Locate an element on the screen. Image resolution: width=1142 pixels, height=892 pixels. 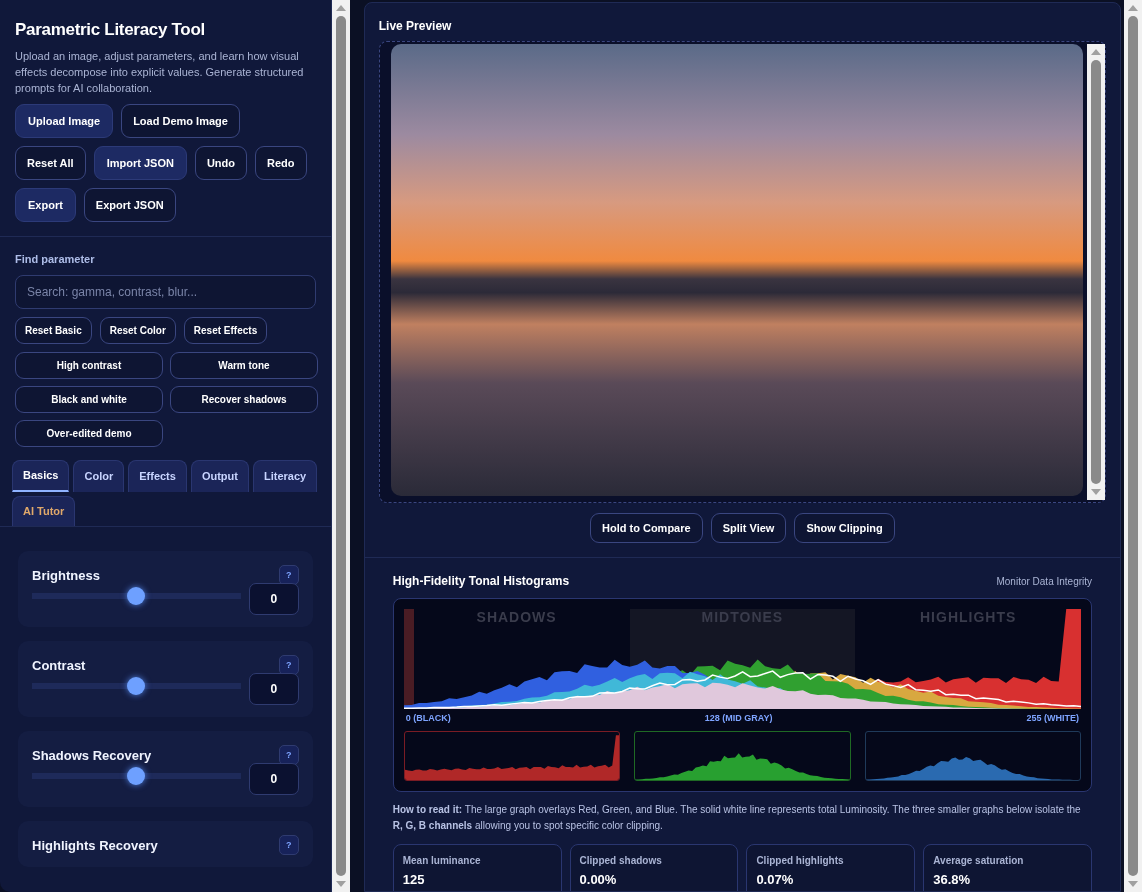
tab: Color is located at coordinates (99, 476).